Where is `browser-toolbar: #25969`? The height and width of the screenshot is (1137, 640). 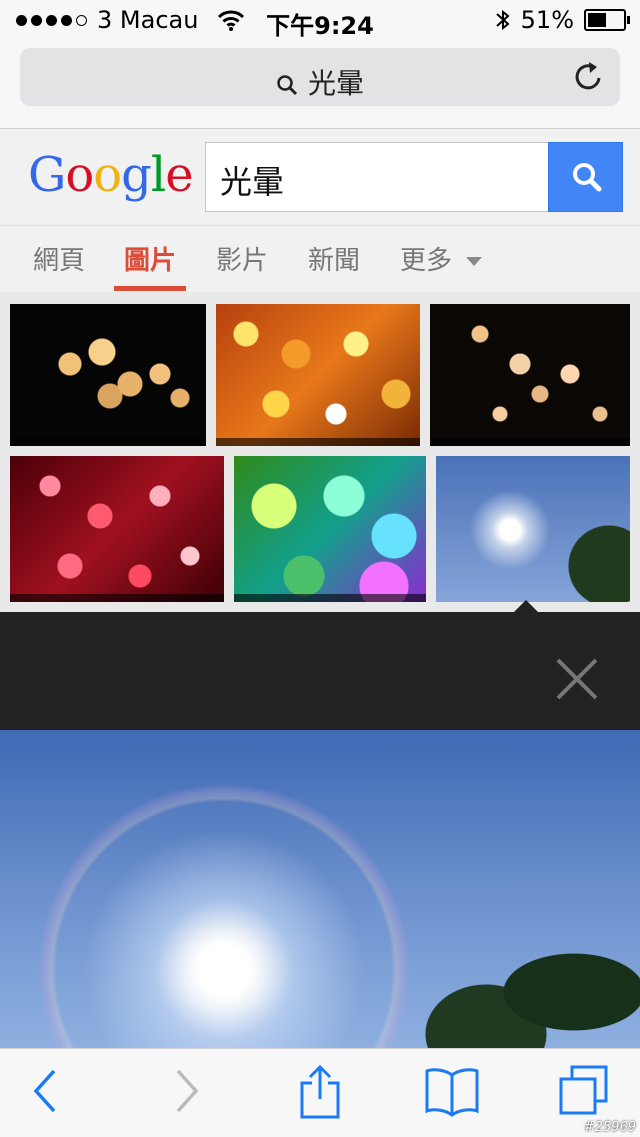
browser-toolbar: #25969 is located at coordinates (320, 1092).